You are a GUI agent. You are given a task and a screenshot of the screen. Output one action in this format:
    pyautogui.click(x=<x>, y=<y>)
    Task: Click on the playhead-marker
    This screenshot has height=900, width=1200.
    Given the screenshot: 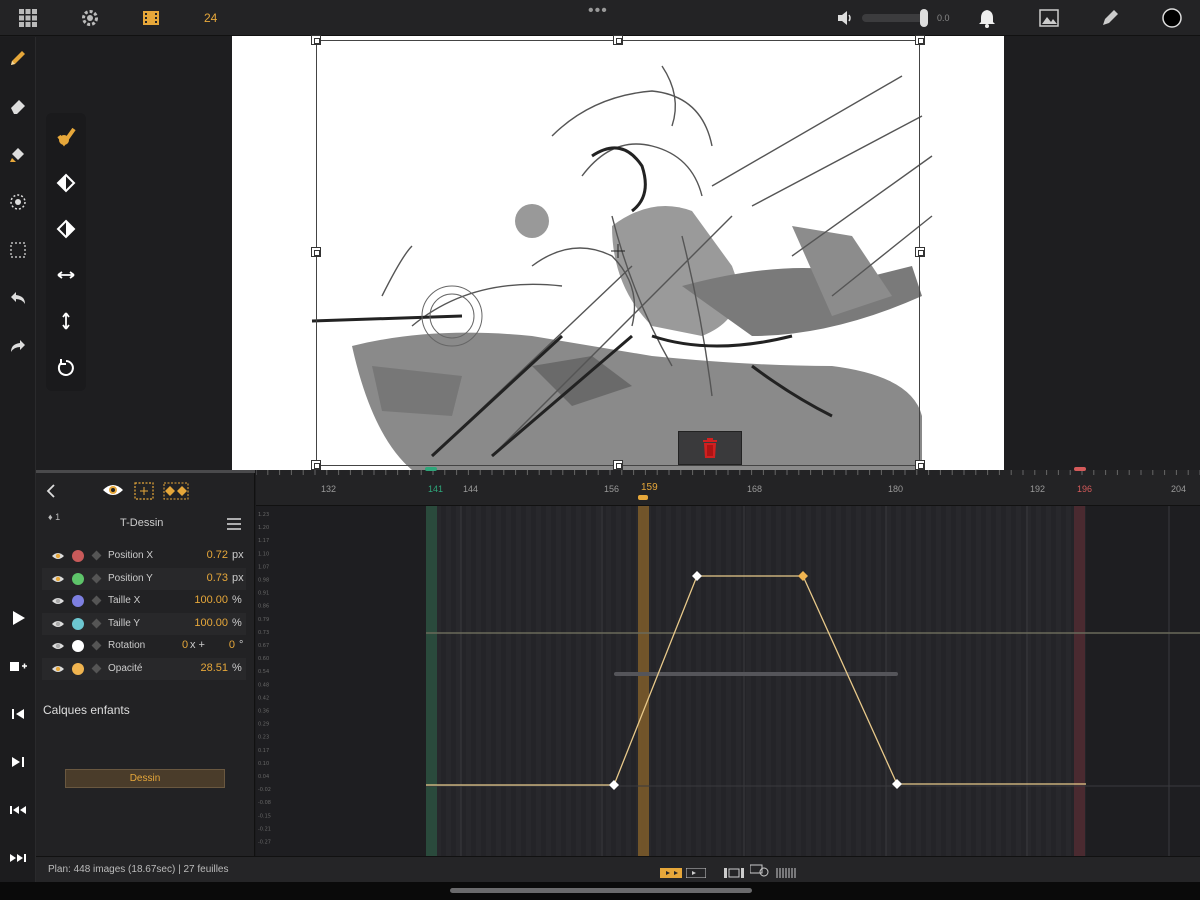 What is the action you would take?
    pyautogui.click(x=643, y=497)
    